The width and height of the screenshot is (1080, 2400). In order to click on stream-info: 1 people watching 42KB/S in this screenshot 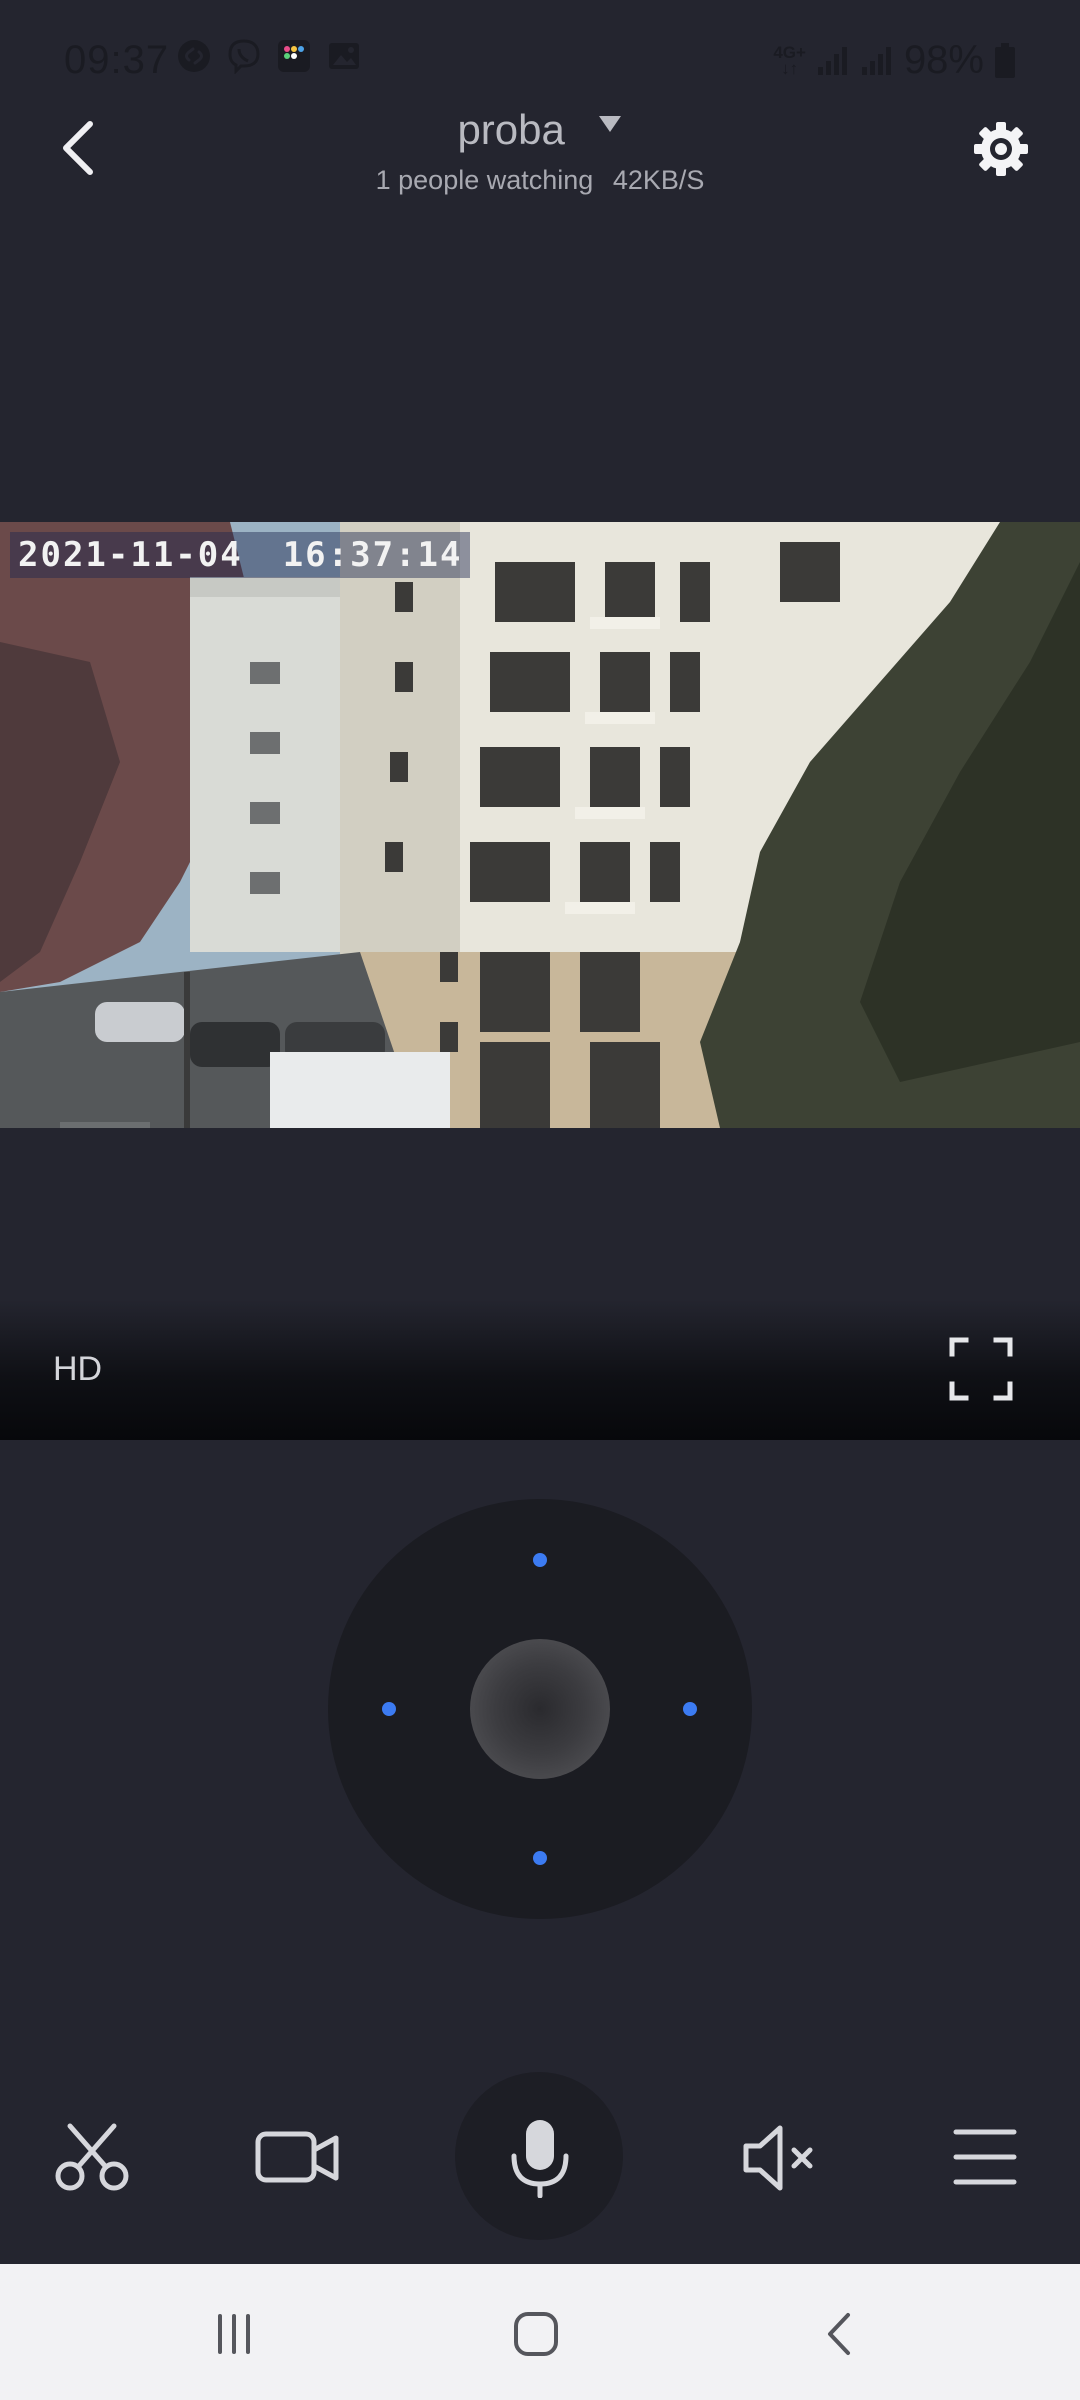, I will do `click(540, 180)`.